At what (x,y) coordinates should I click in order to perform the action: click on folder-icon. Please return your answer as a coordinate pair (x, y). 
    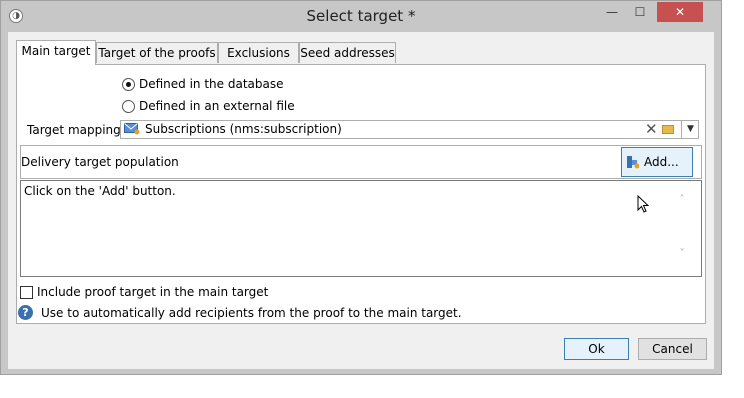
    Looking at the image, I should click on (668, 129).